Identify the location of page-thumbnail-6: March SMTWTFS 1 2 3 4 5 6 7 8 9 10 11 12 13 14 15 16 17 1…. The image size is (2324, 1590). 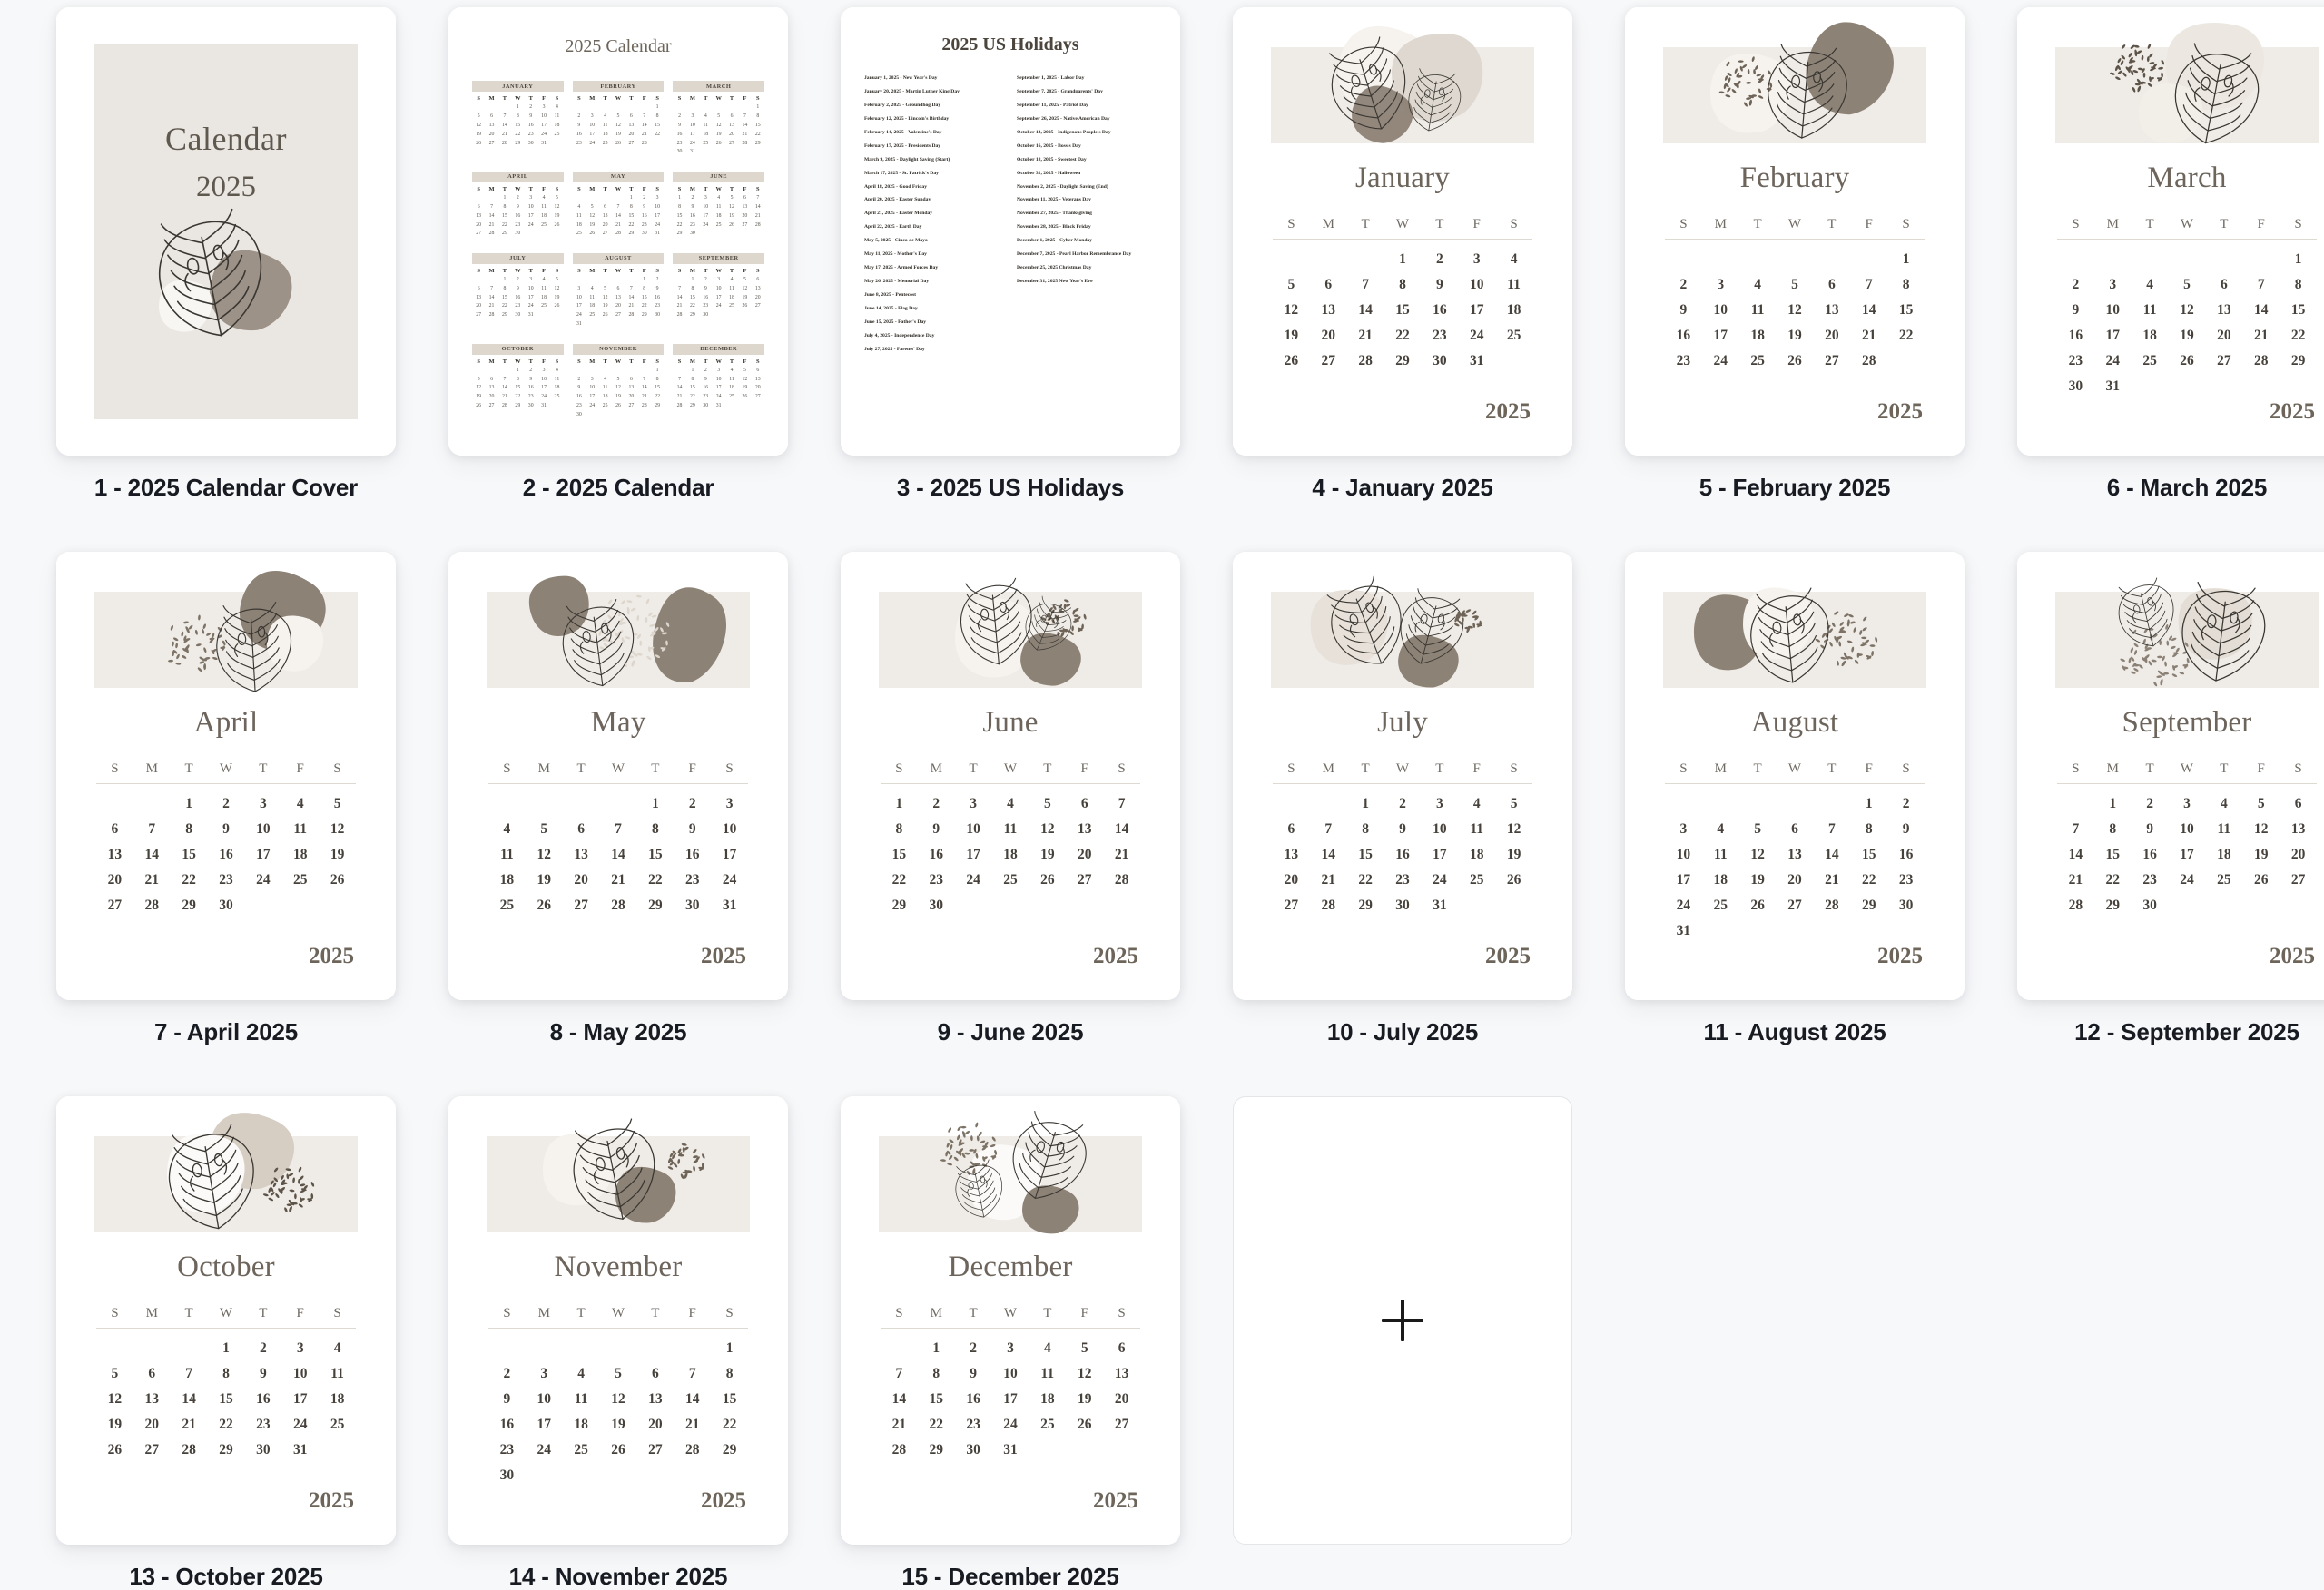
(2170, 231).